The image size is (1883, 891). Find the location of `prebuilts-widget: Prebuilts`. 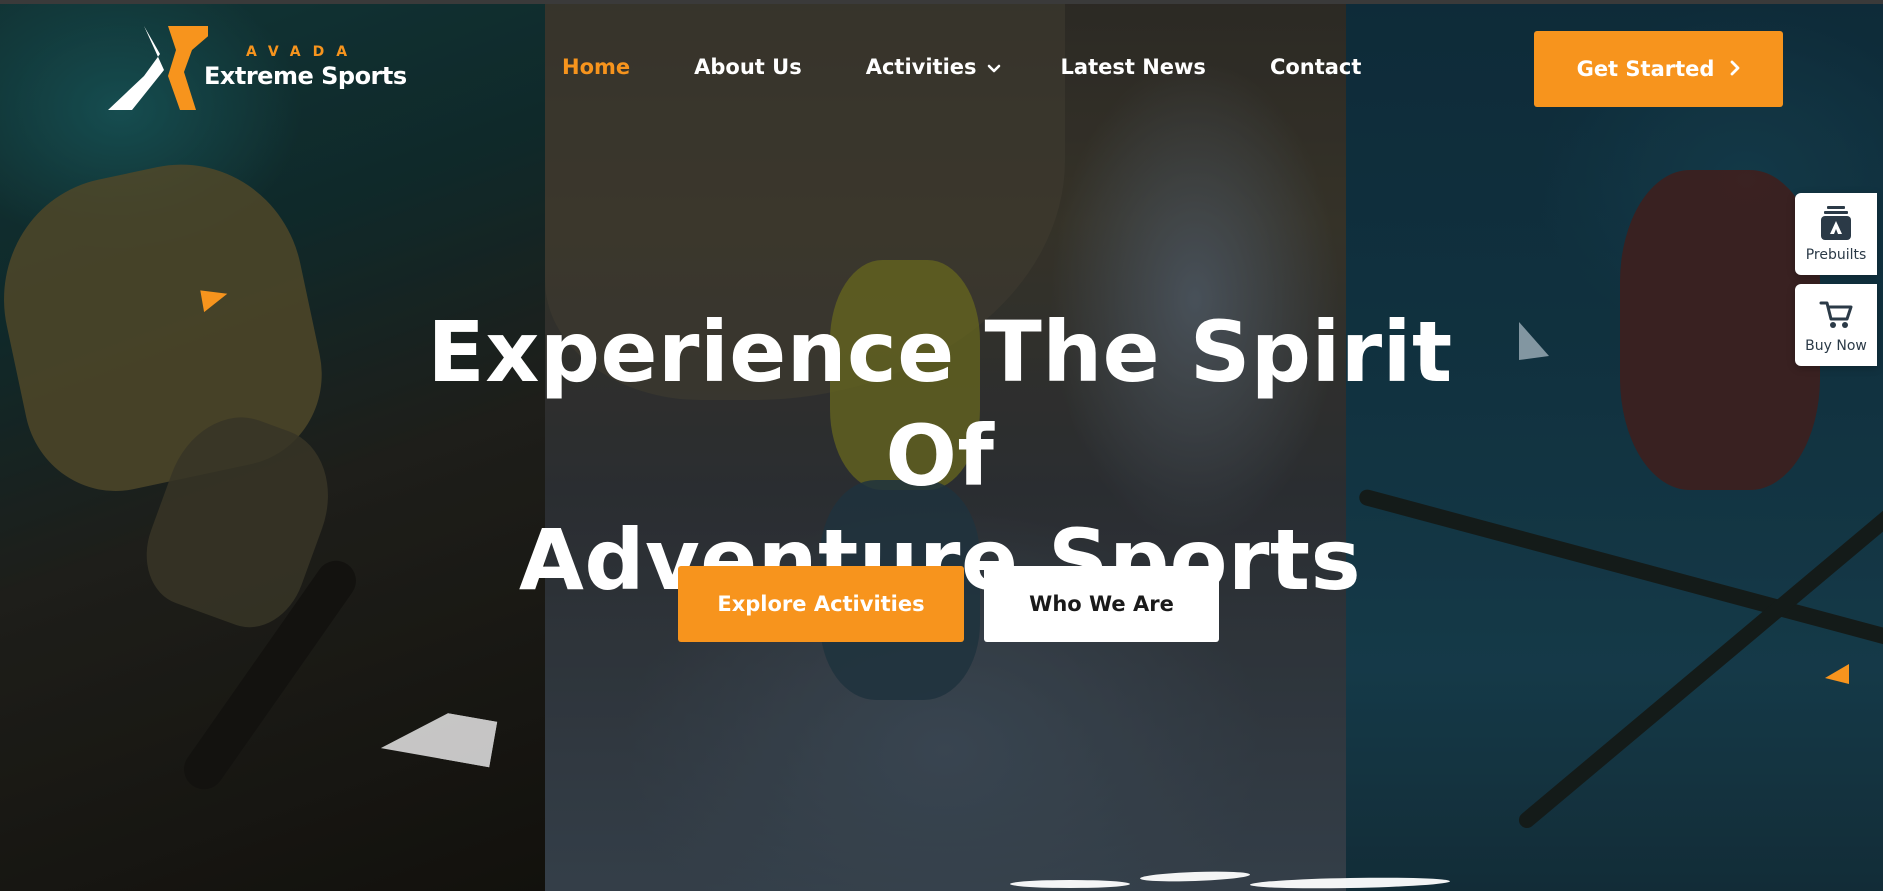

prebuilts-widget: Prebuilts is located at coordinates (1836, 234).